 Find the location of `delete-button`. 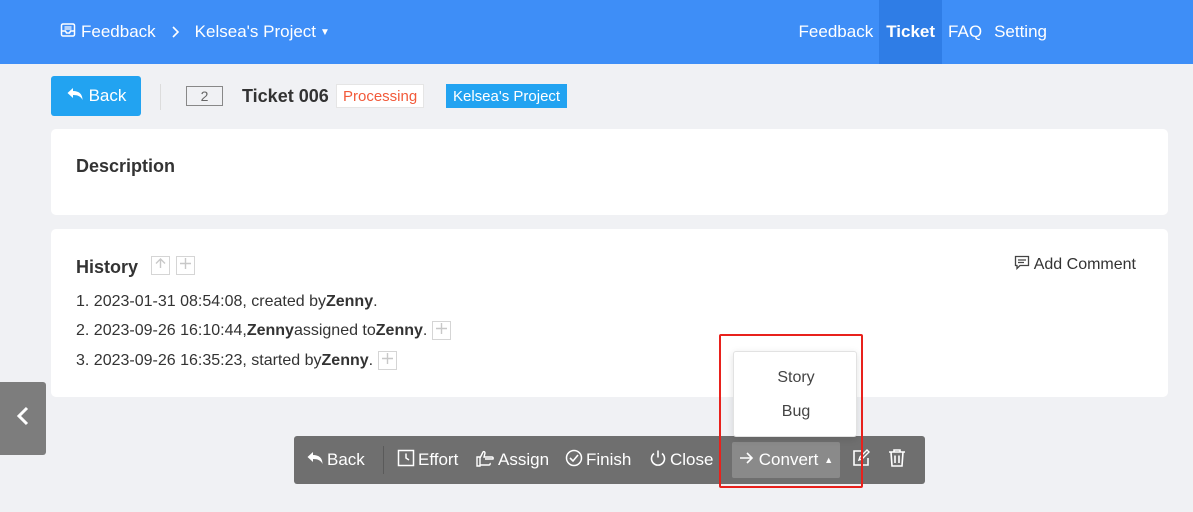

delete-button is located at coordinates (898, 460).